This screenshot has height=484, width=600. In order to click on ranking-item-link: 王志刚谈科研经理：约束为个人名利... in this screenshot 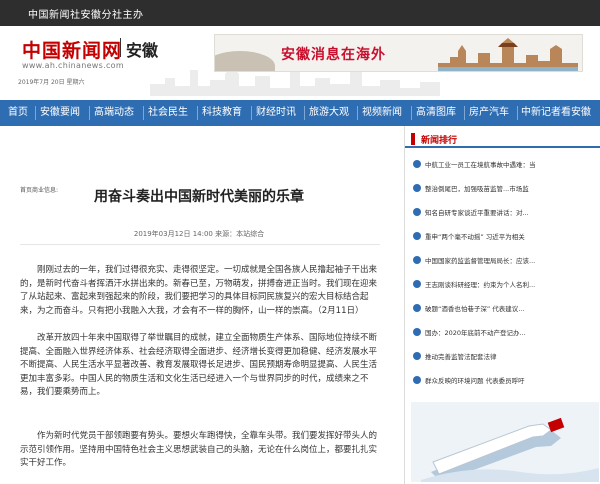, I will do `click(510, 284)`.